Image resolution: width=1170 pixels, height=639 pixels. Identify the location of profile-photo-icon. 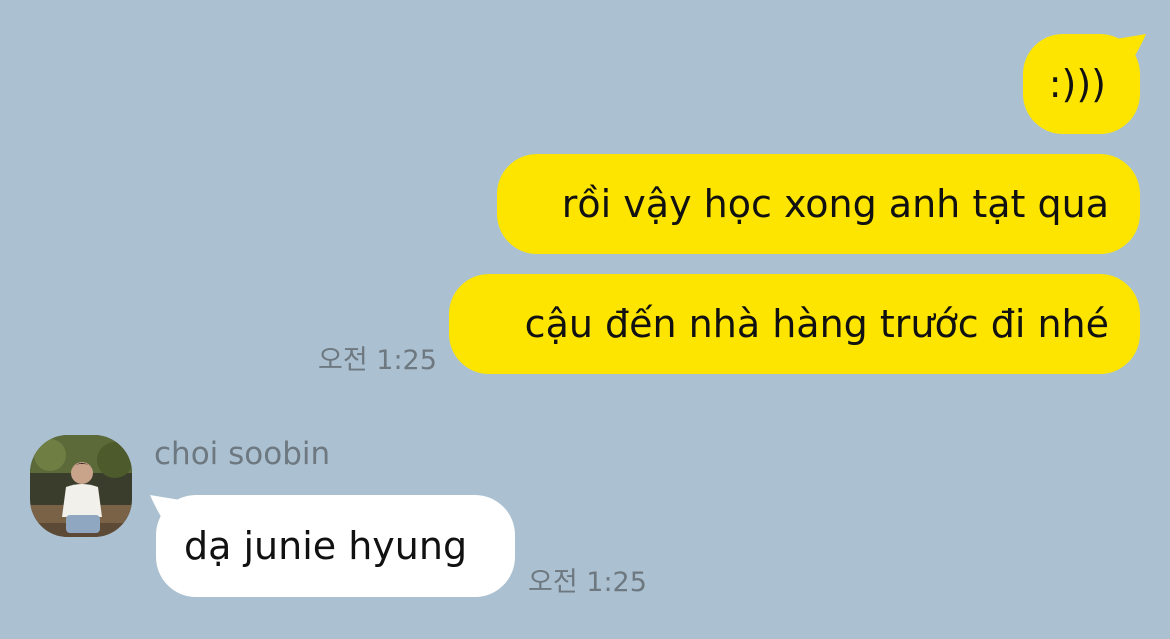
(81, 486).